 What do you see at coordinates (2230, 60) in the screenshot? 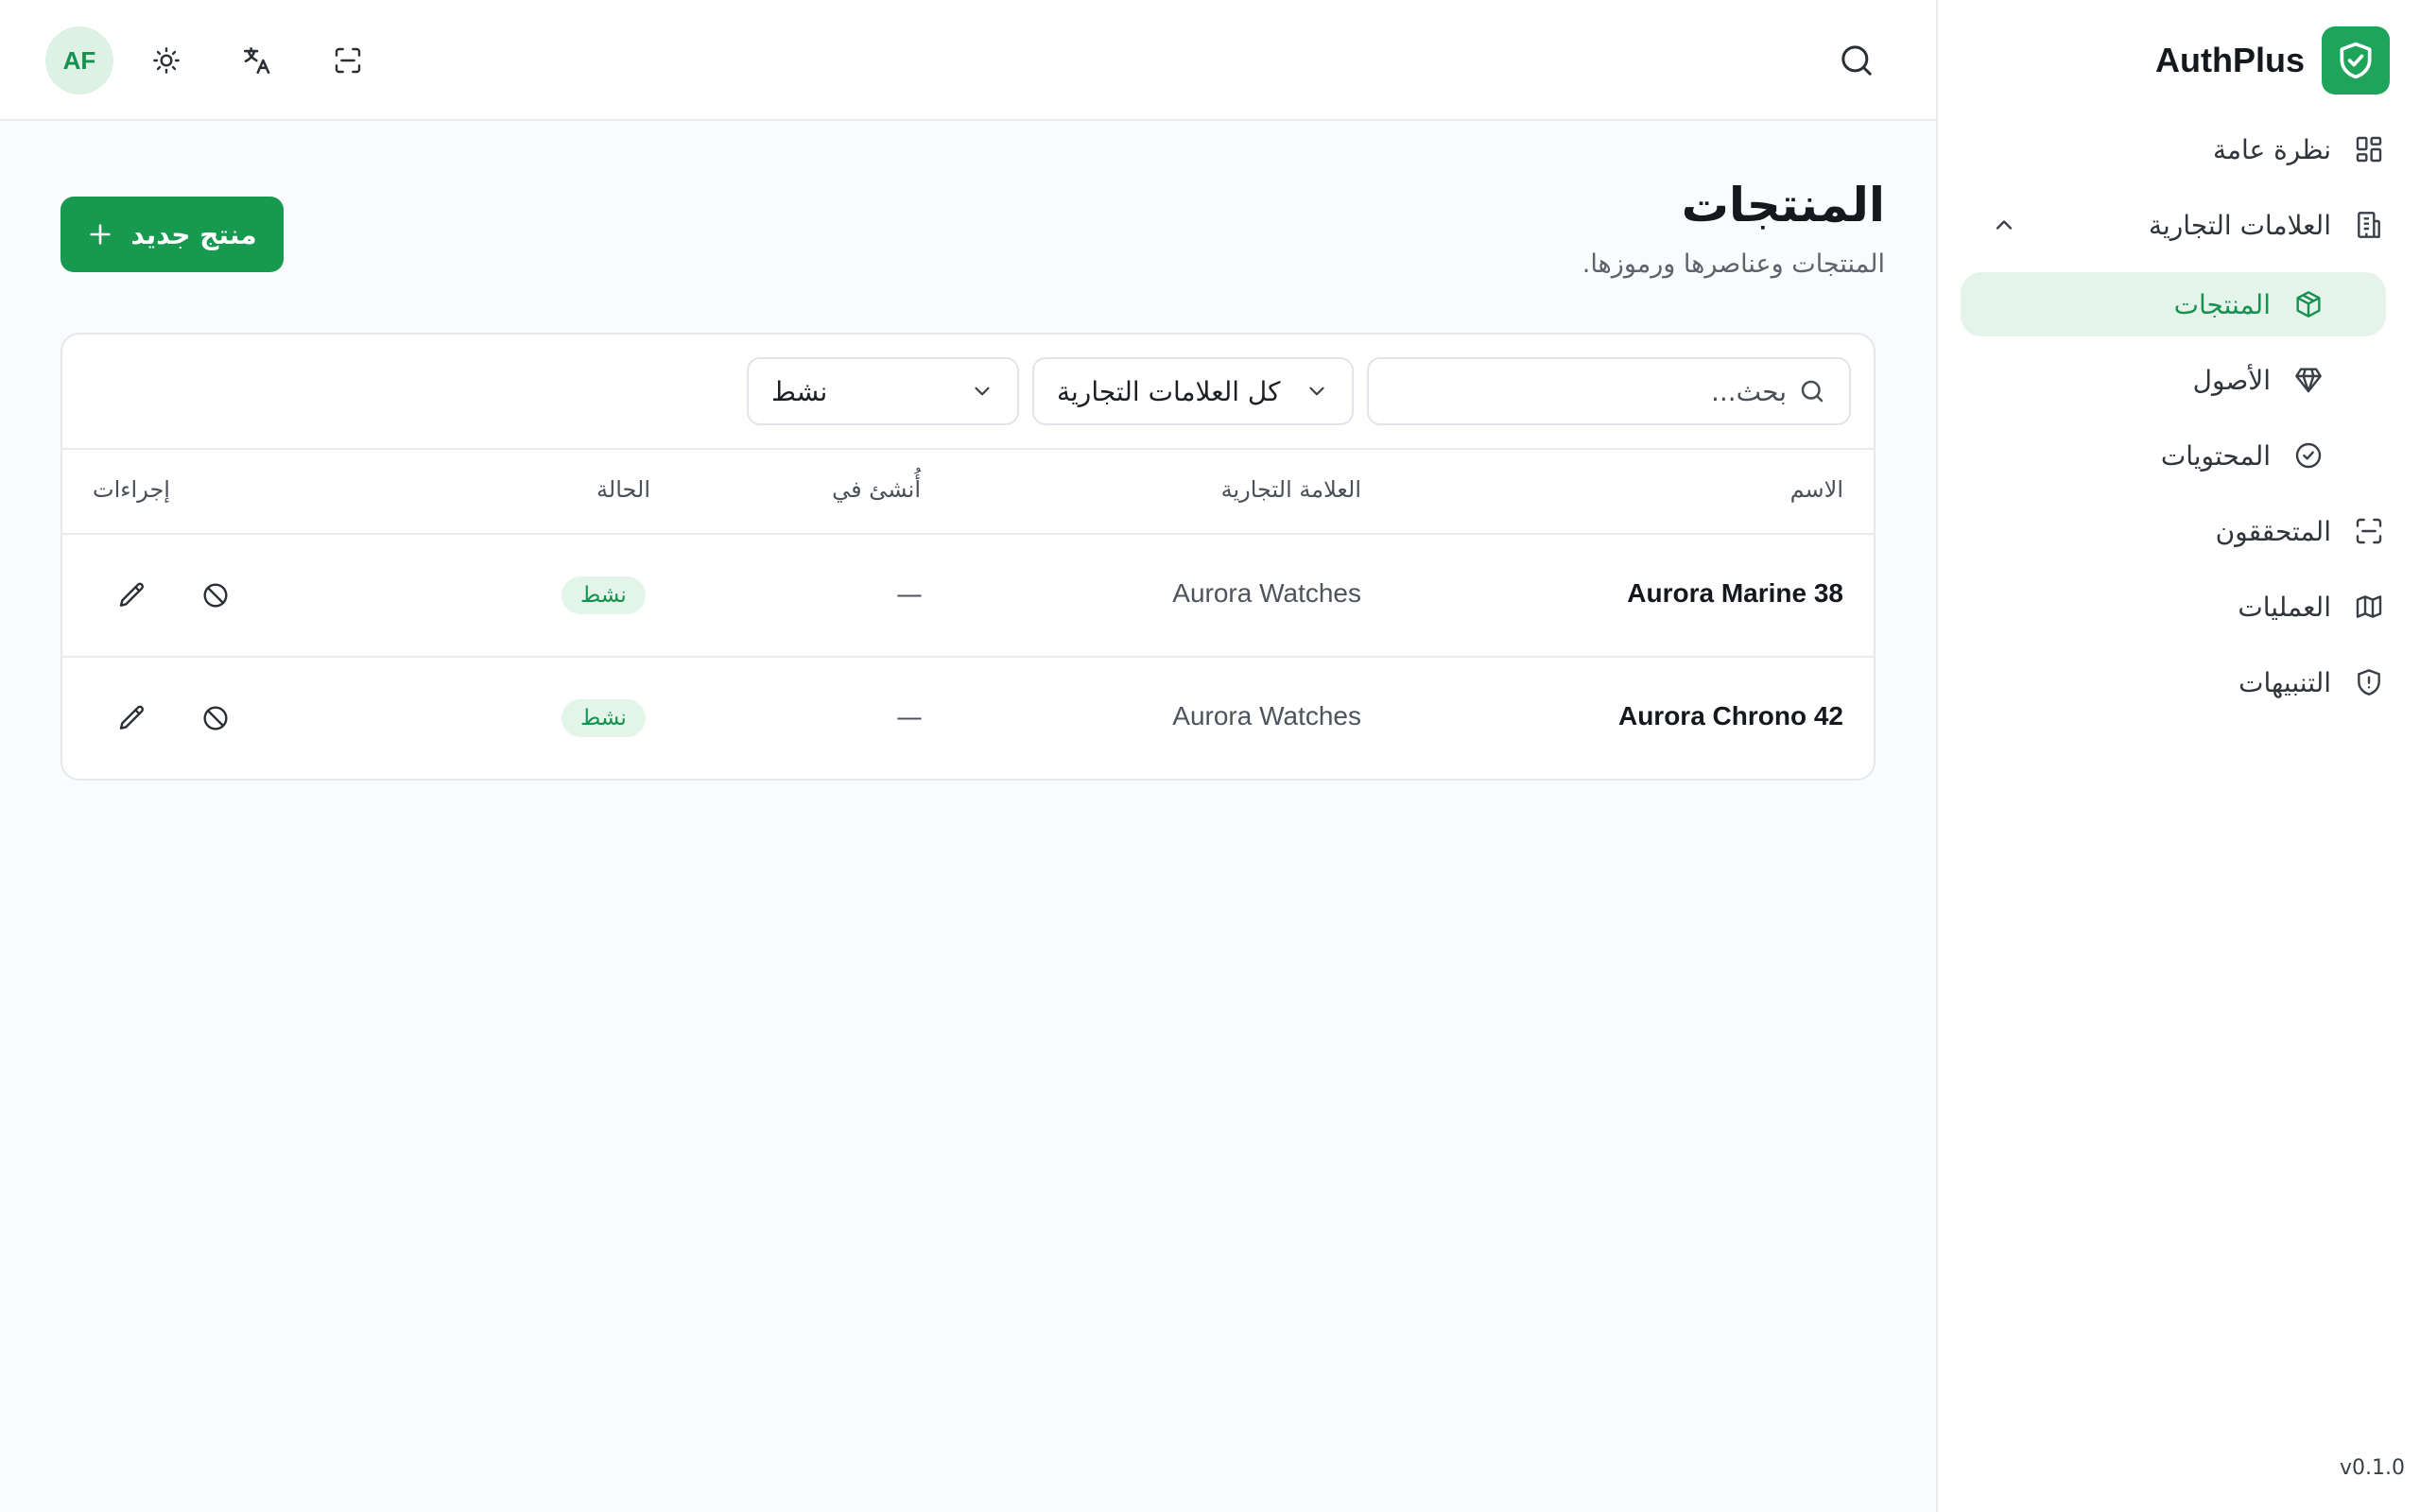
I see `brand-name: AuthPlus` at bounding box center [2230, 60].